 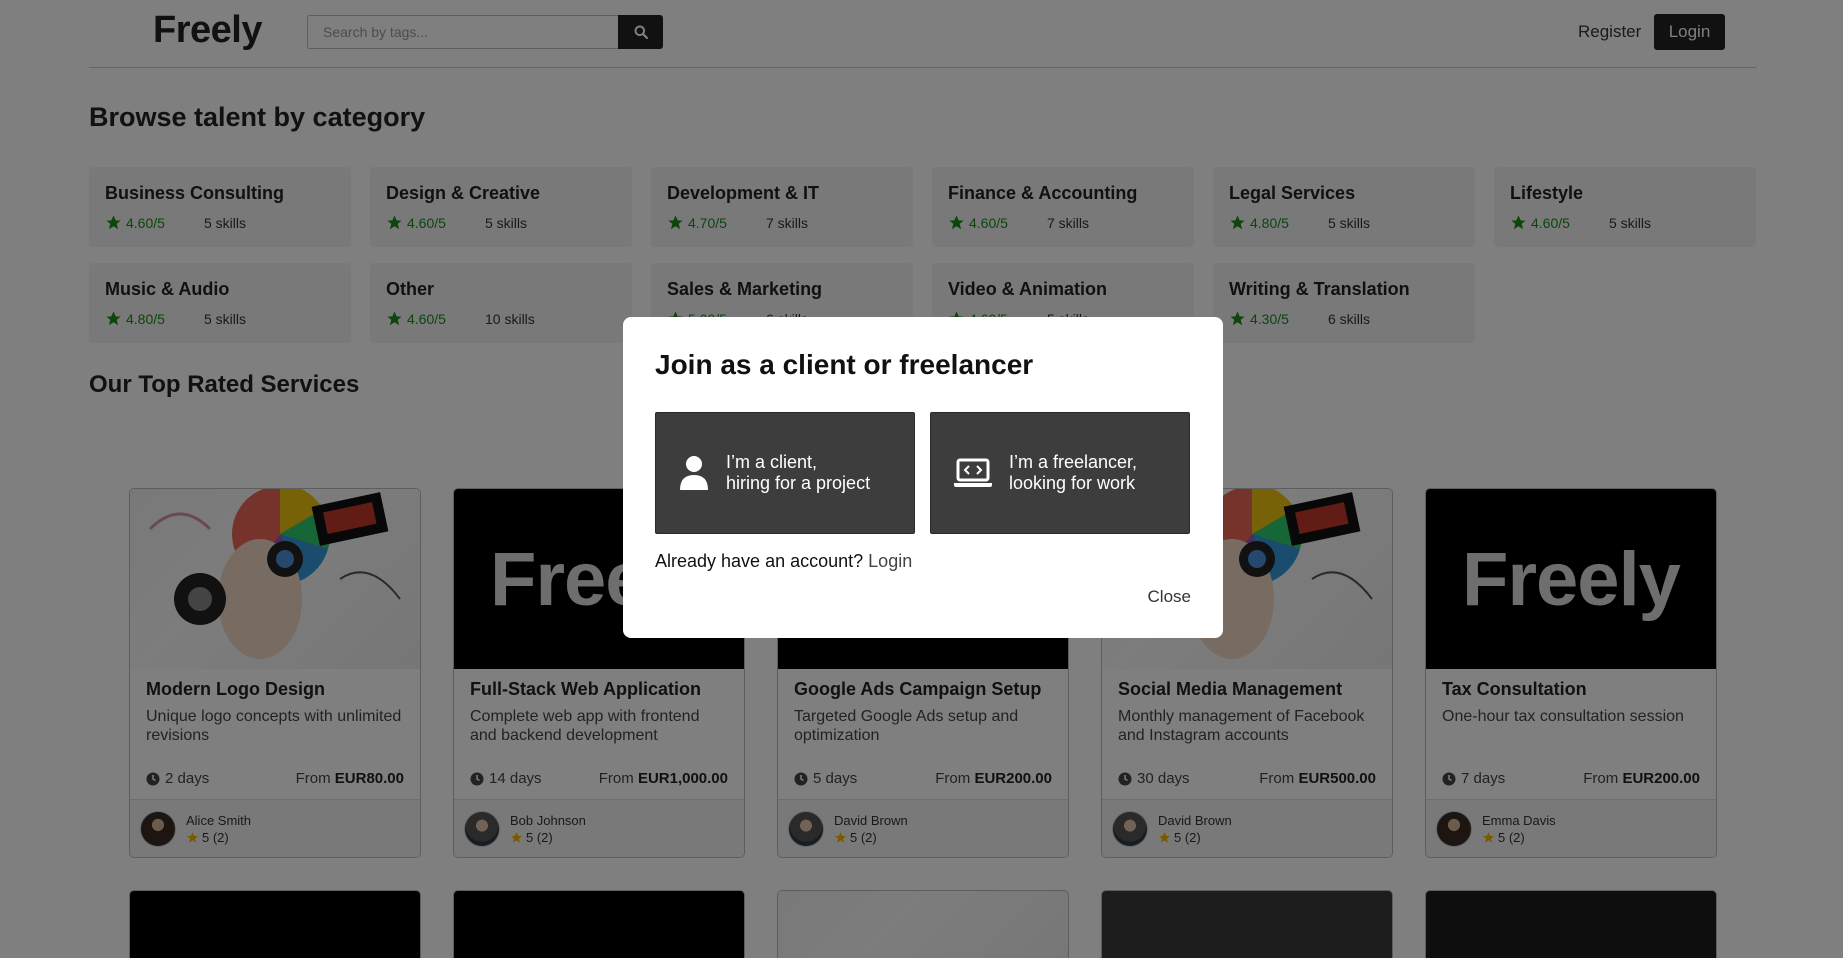 What do you see at coordinates (890, 561) in the screenshot?
I see `modal-login-link: Login` at bounding box center [890, 561].